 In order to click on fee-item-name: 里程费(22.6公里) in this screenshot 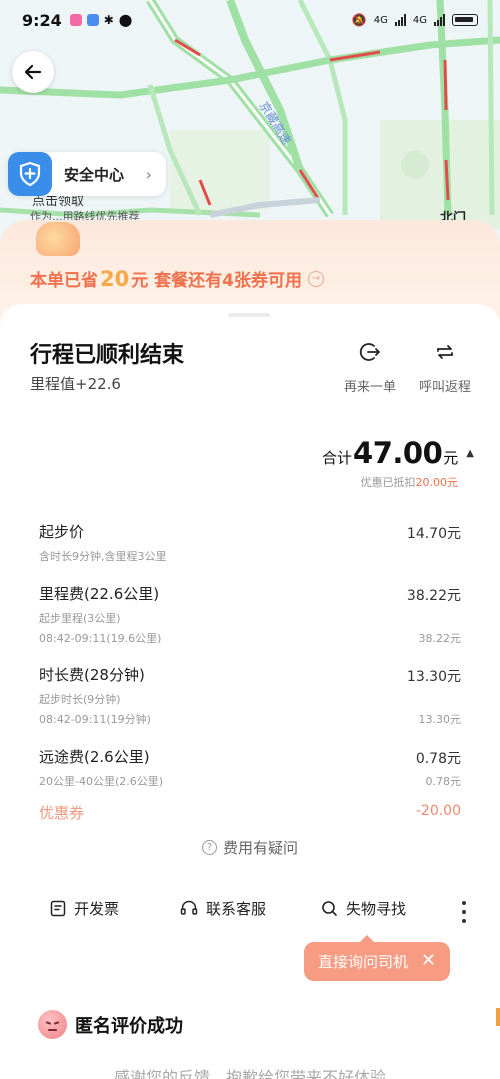, I will do `click(99, 594)`.